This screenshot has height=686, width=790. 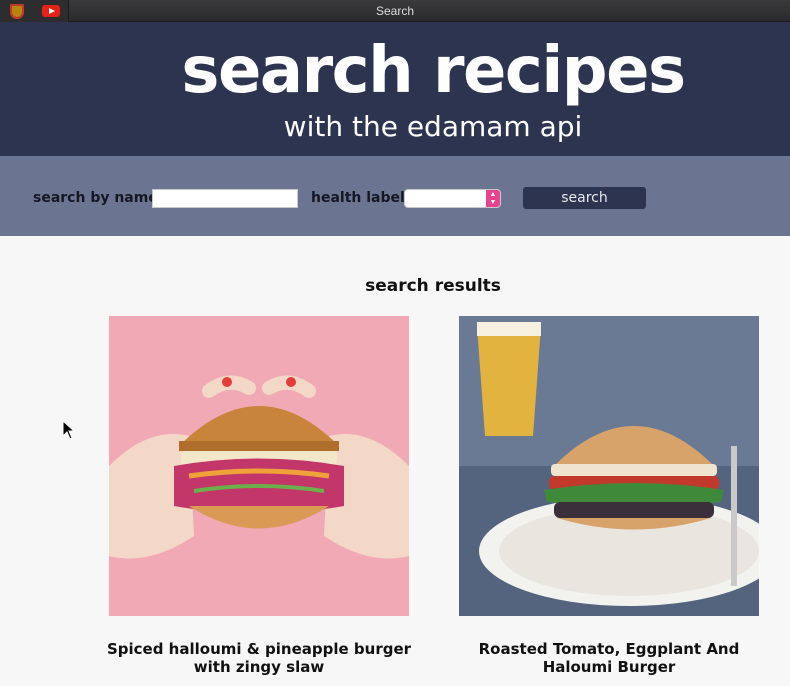 What do you see at coordinates (225, 198) in the screenshot?
I see `search-name-input` at bounding box center [225, 198].